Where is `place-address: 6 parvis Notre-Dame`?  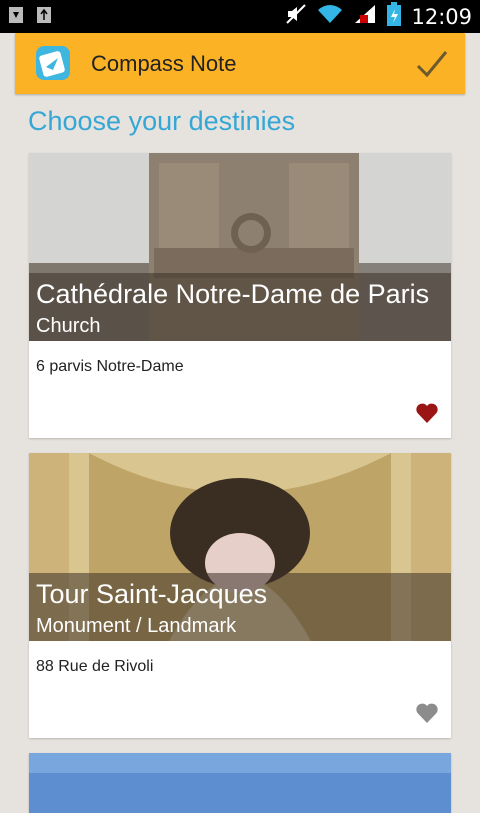
place-address: 6 parvis Notre-Dame is located at coordinates (110, 366).